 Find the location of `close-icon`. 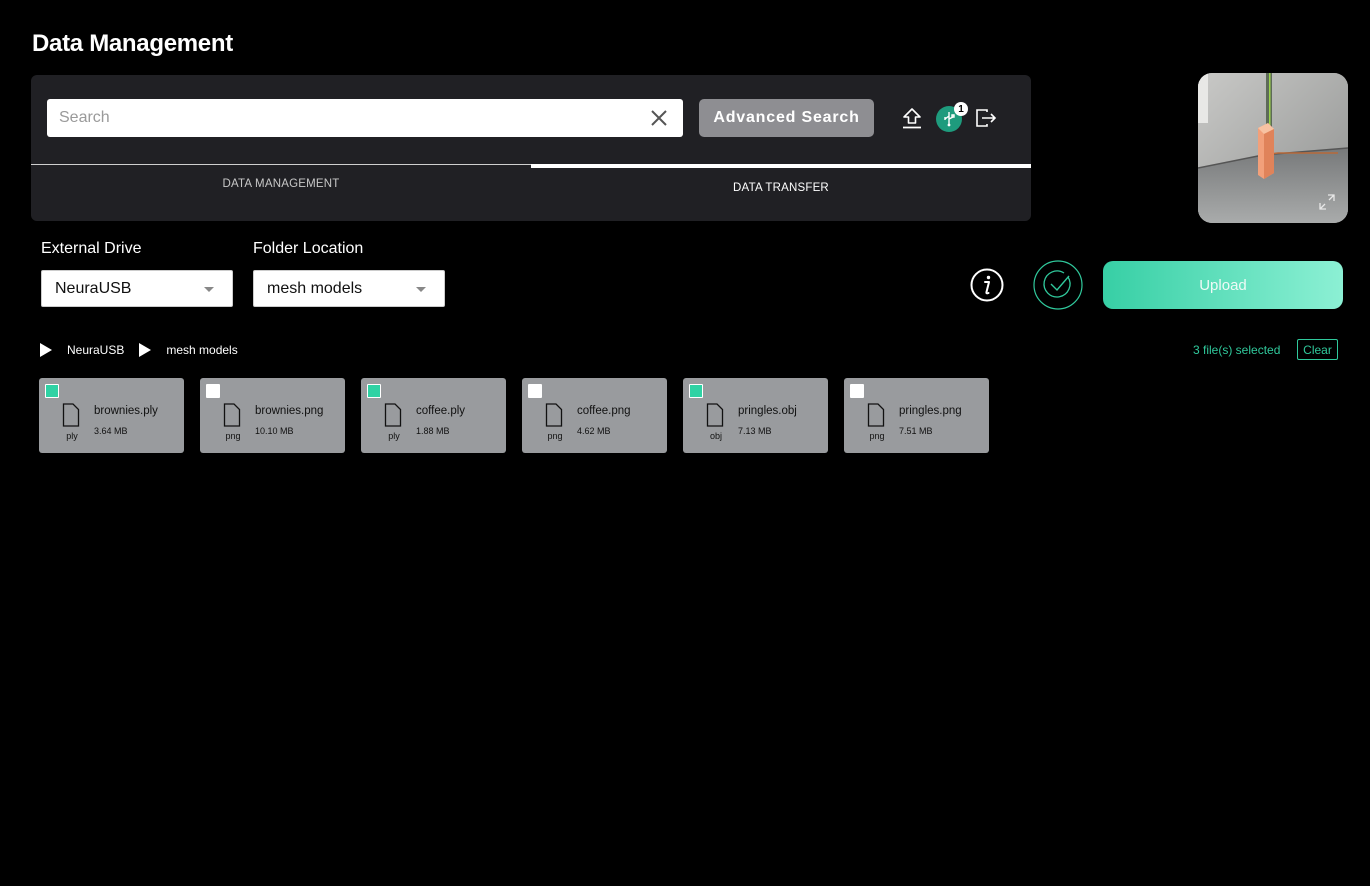

close-icon is located at coordinates (659, 118).